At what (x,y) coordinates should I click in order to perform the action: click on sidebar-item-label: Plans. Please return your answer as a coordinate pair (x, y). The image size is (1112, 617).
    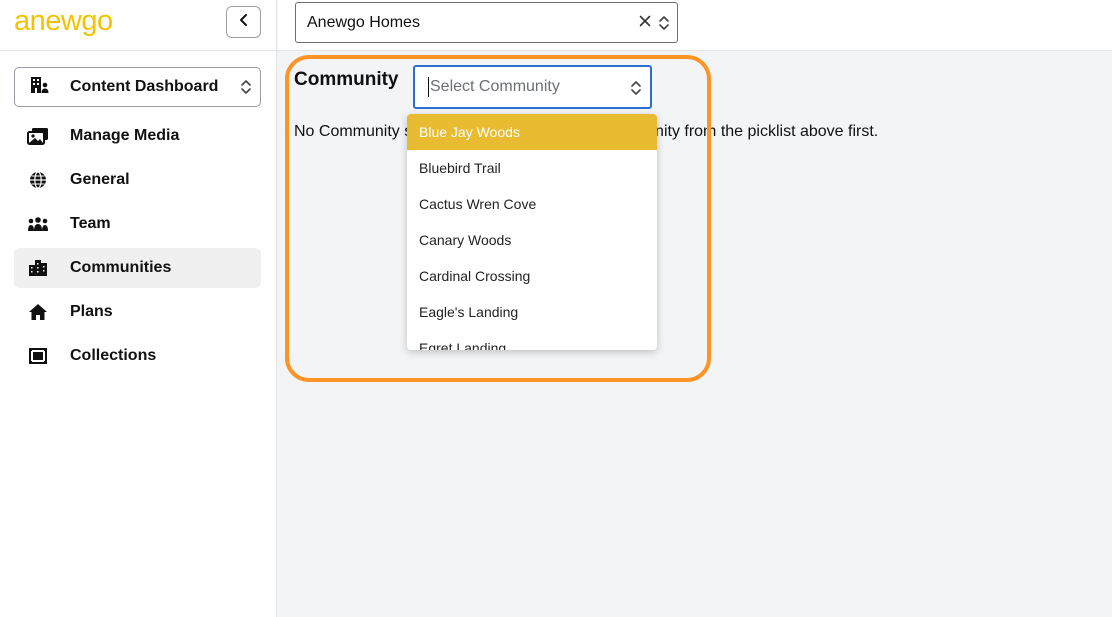
    Looking at the image, I should click on (91, 311).